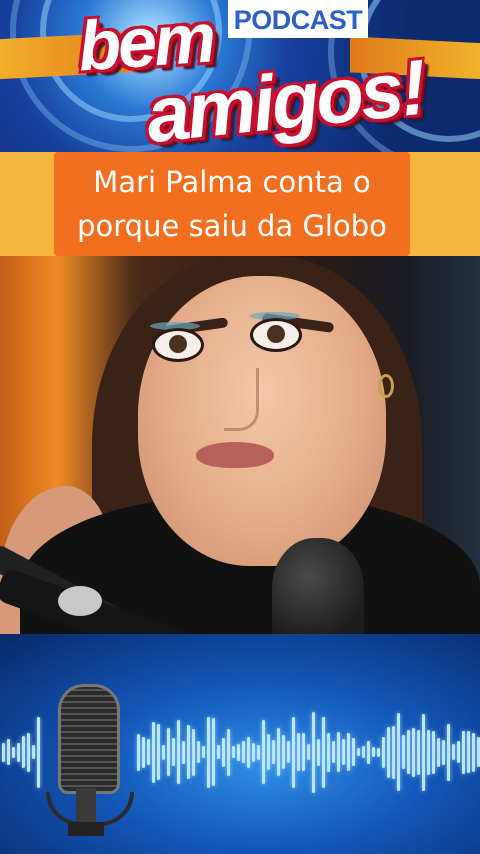 Image resolution: width=480 pixels, height=854 pixels. What do you see at coordinates (86, 805) in the screenshot?
I see `mic-neck` at bounding box center [86, 805].